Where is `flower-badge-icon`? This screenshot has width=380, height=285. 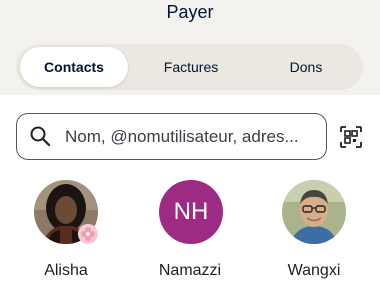
flower-badge-icon is located at coordinates (88, 234).